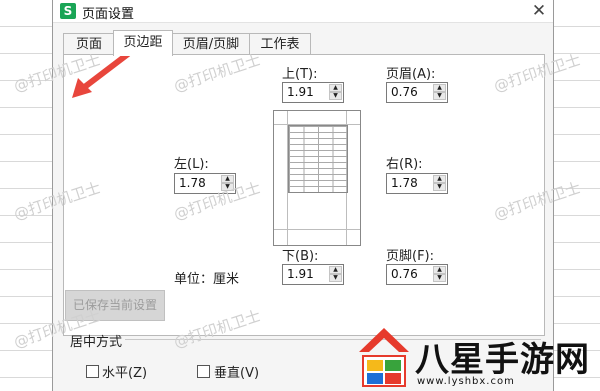  Describe the element at coordinates (192, 183) in the screenshot. I see `left-margin-value: 1.78` at that location.